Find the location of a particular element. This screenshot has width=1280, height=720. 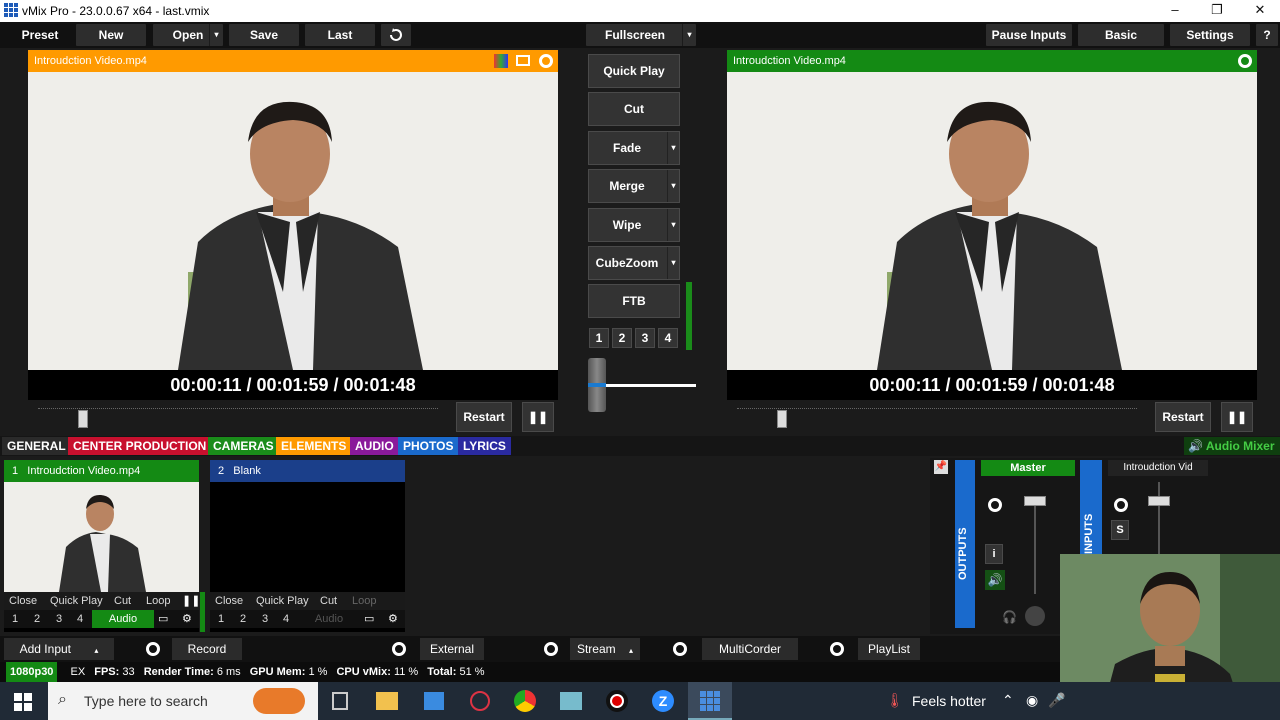

tab-audio: AUDIO is located at coordinates (374, 446).